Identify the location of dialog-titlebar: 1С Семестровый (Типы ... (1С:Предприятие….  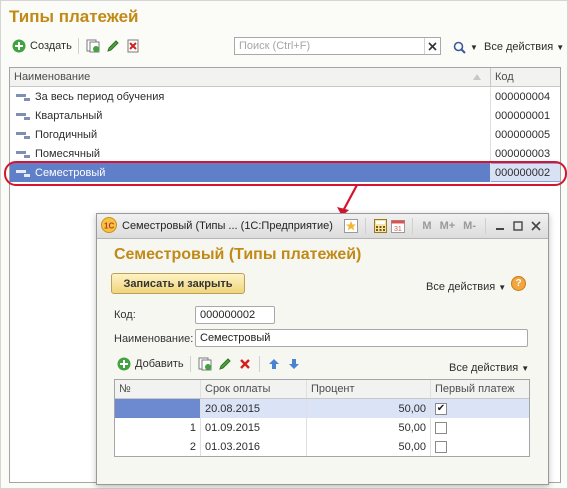
(322, 226).